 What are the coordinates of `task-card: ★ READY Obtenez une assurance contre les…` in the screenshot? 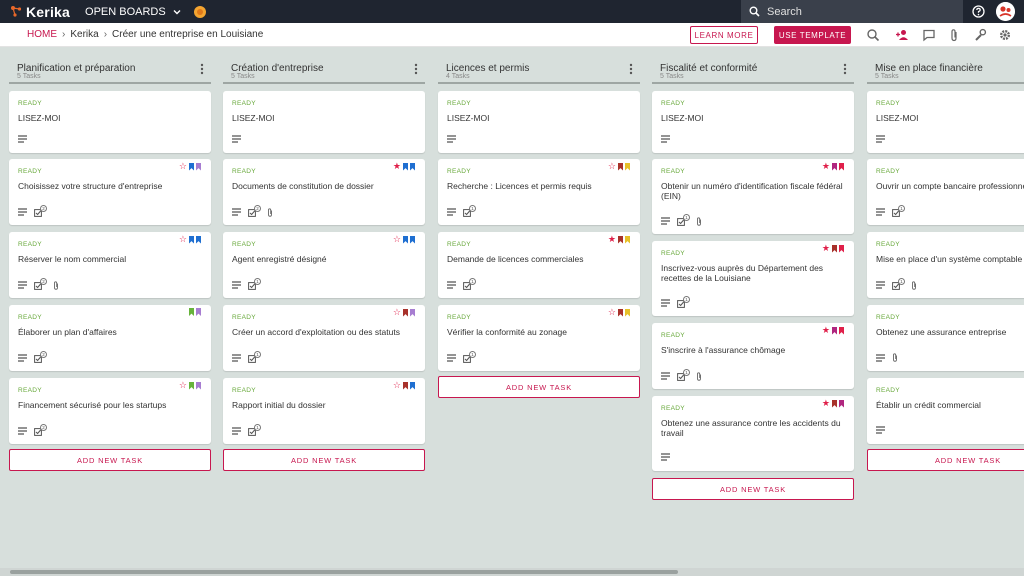 It's located at (753, 433).